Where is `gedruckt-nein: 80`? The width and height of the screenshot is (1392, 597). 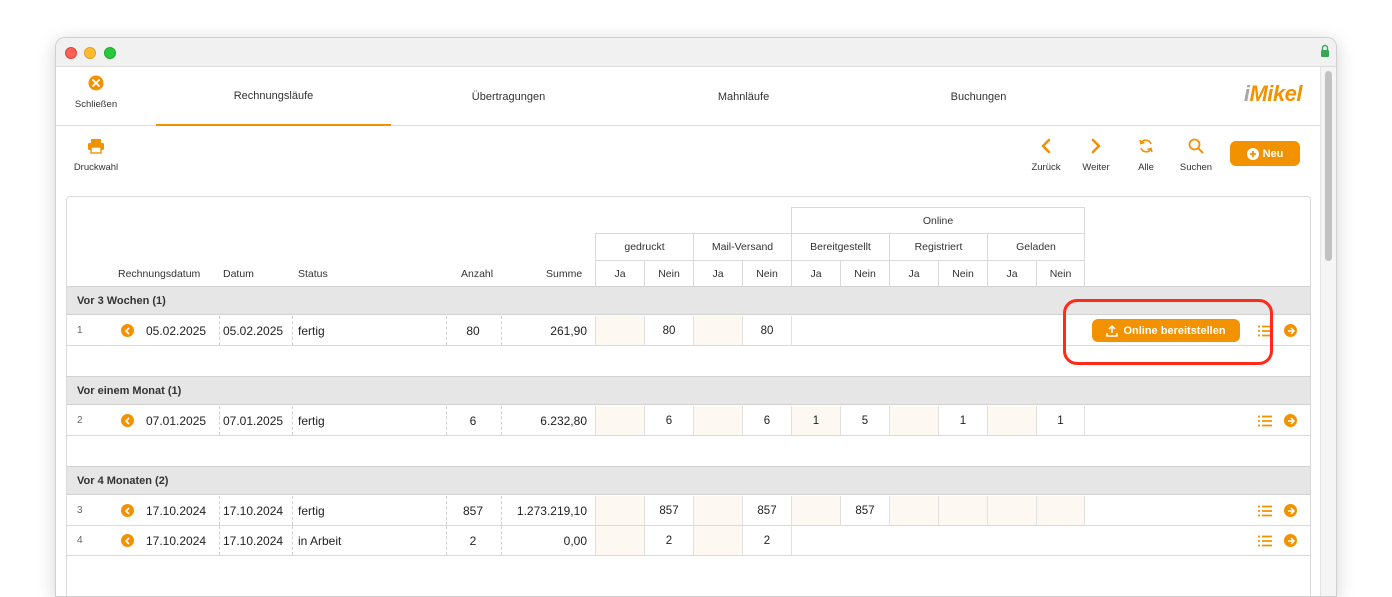
gedruckt-nein: 80 is located at coordinates (668, 330).